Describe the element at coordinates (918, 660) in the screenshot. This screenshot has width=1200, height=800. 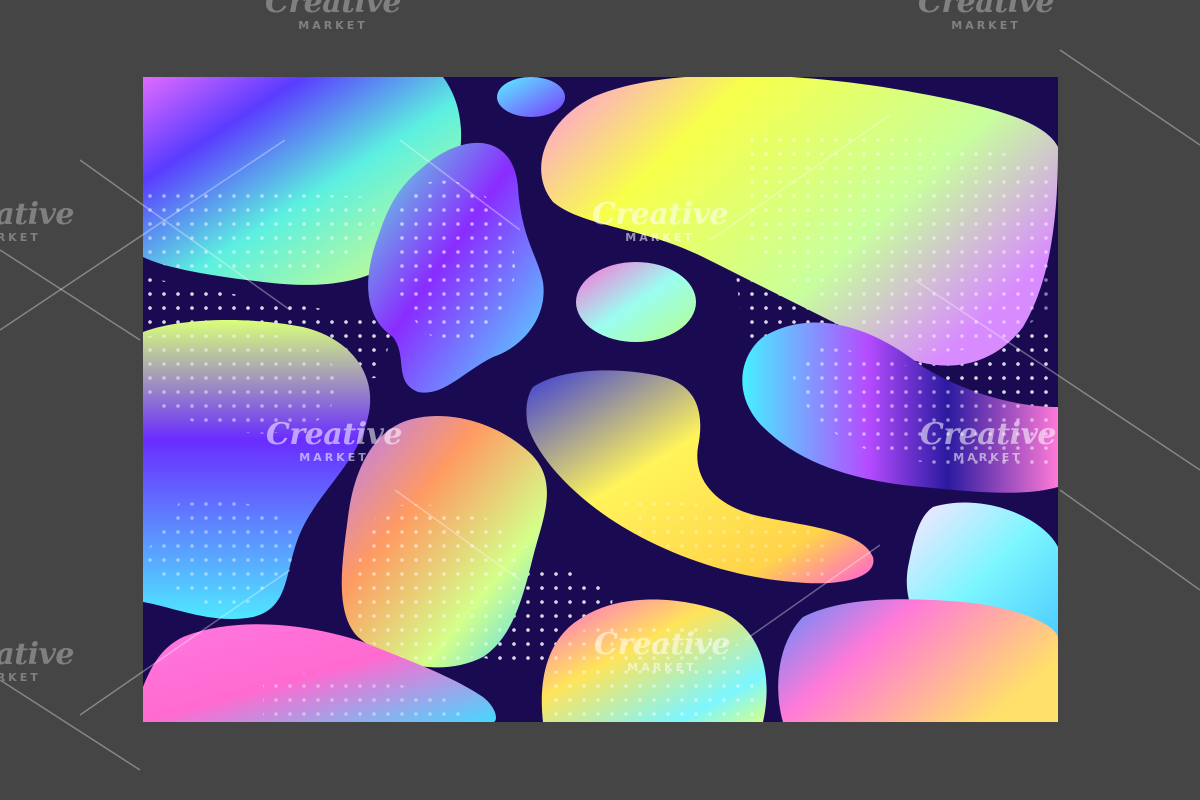
I see `blob-bottom-right-lower` at that location.